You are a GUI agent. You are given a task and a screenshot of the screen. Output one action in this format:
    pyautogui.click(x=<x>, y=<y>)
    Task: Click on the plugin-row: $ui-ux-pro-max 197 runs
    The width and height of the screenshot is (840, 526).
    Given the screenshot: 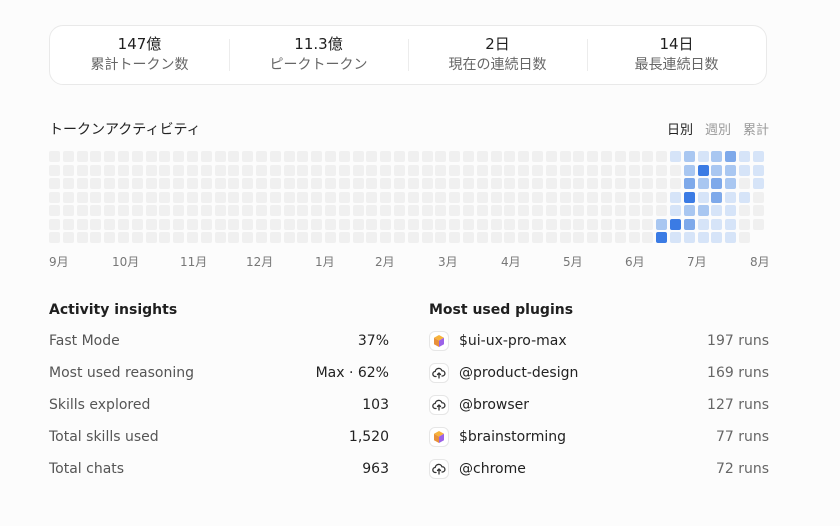 What is the action you would take?
    pyautogui.click(x=599, y=341)
    